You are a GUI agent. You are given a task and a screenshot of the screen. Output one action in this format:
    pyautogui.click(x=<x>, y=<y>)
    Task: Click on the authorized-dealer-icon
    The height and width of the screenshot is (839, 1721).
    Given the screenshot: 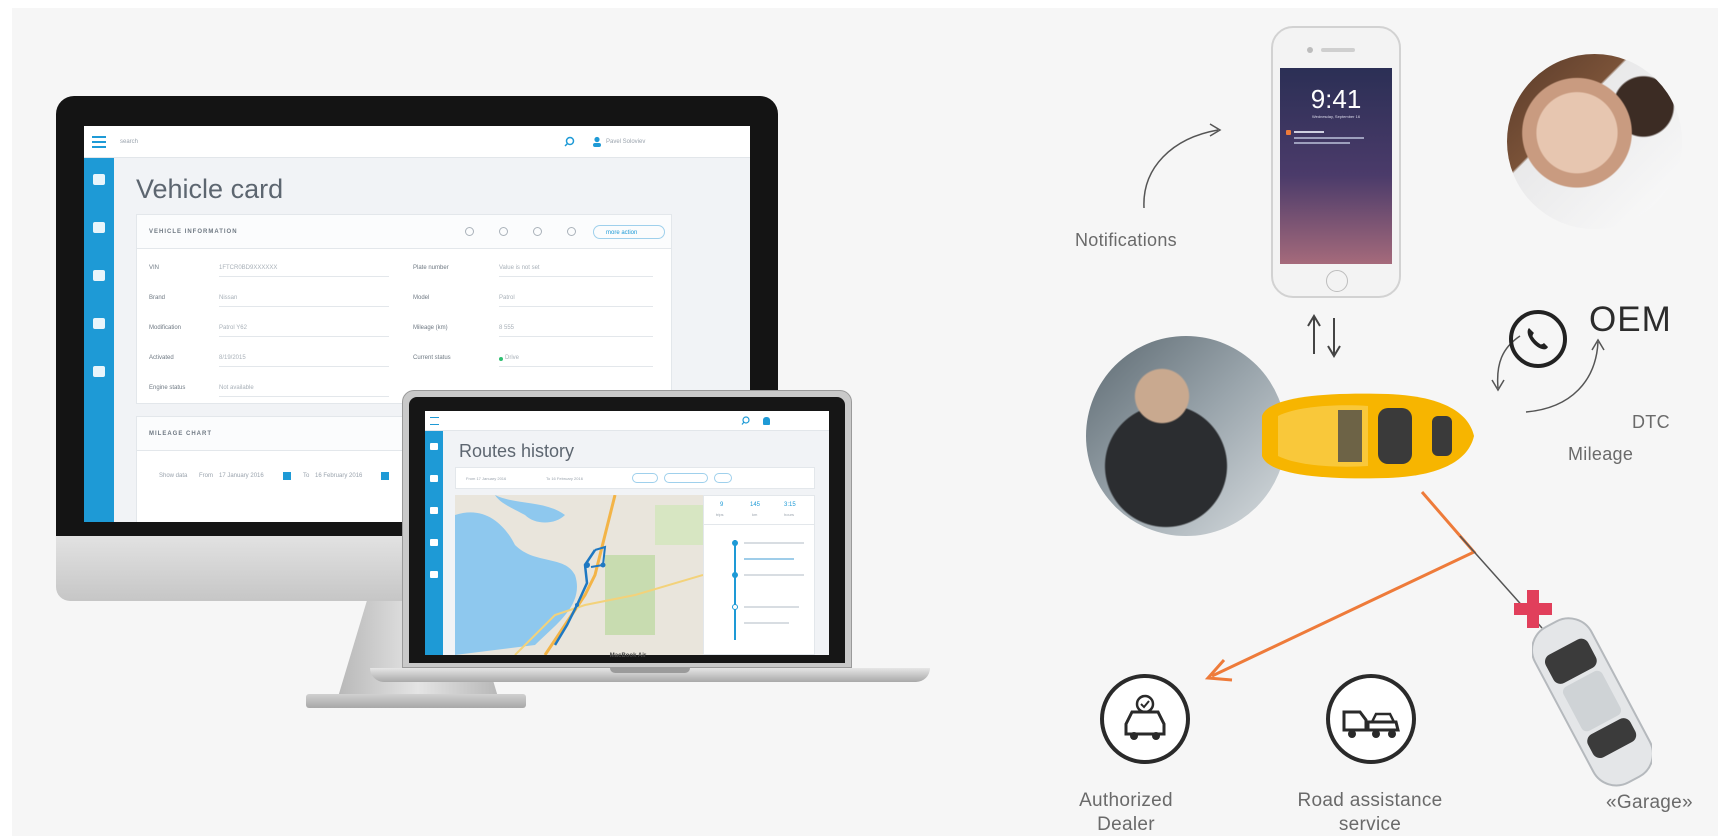 What is the action you would take?
    pyautogui.click(x=1145, y=719)
    